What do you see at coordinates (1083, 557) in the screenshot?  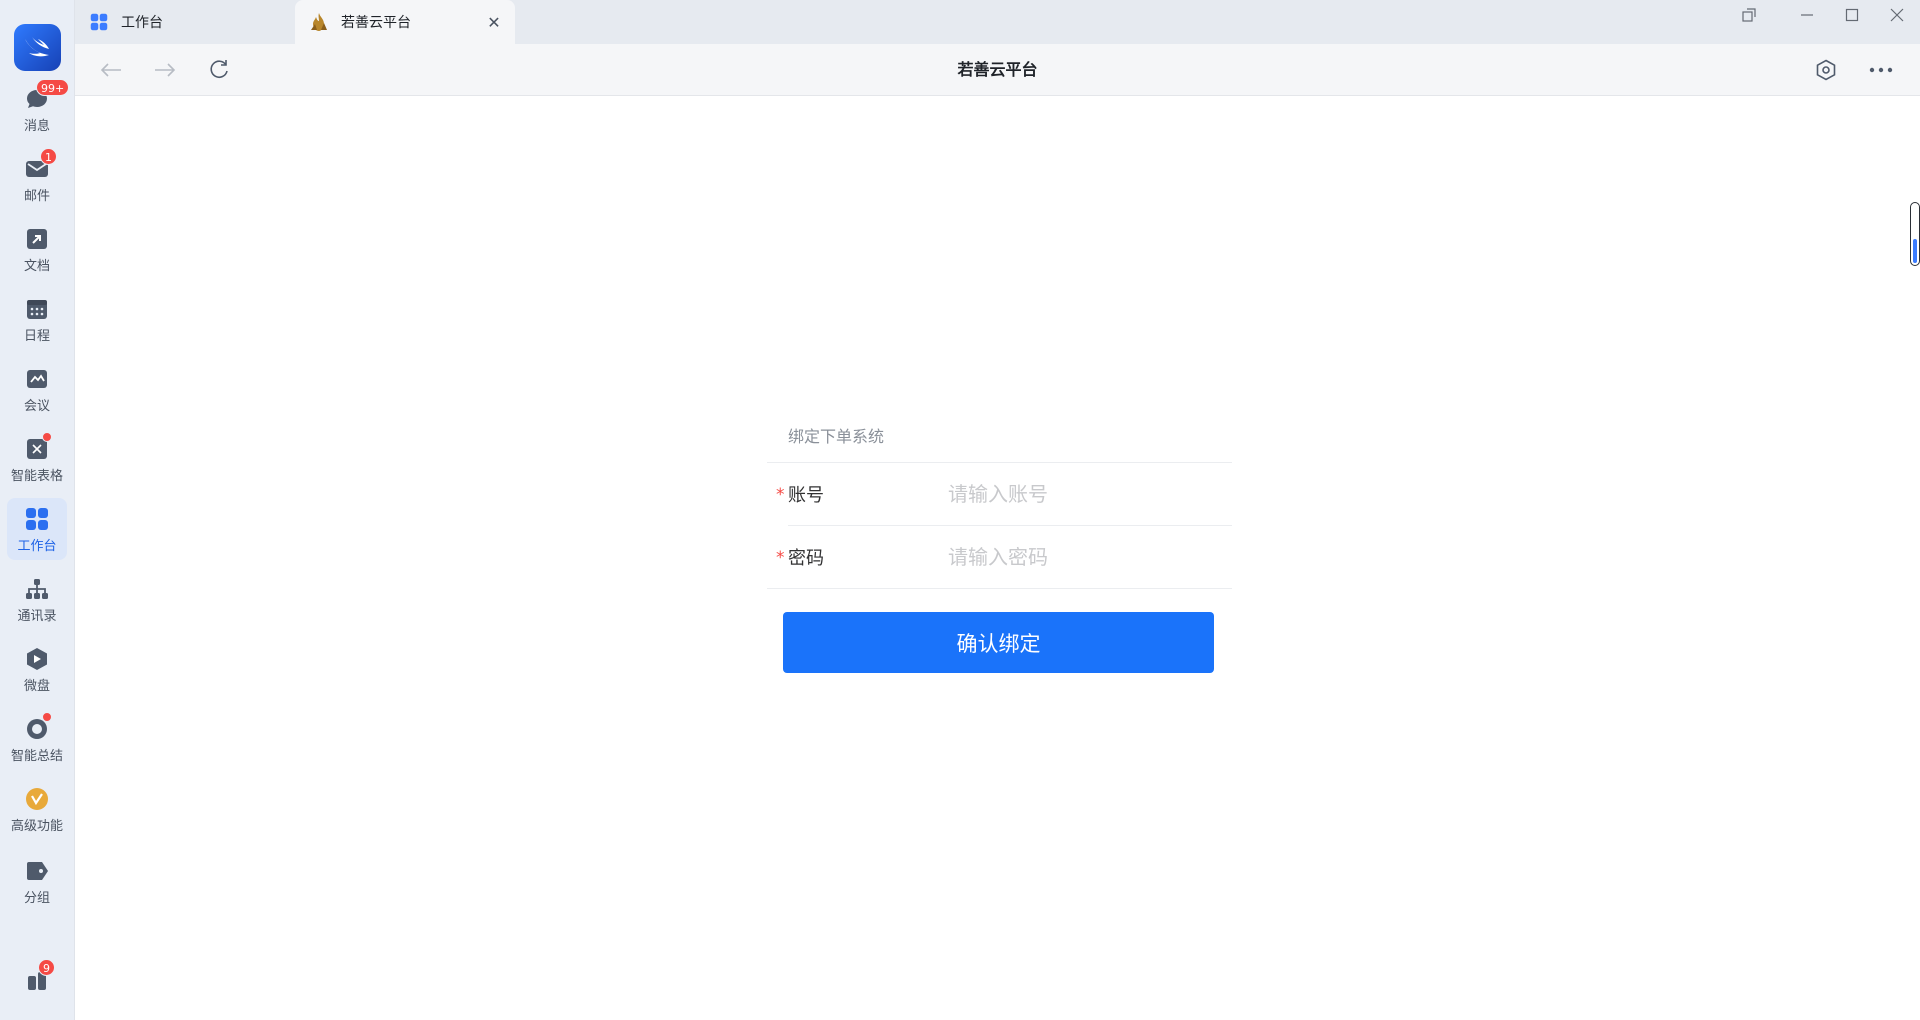 I see `password-input` at bounding box center [1083, 557].